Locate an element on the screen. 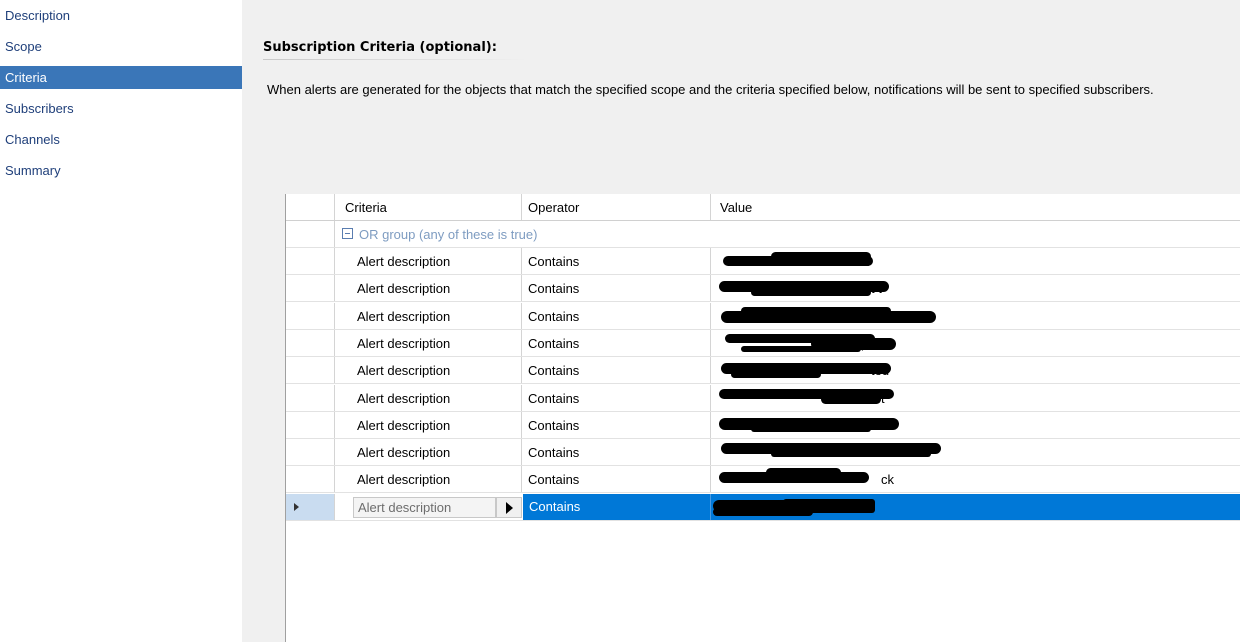 This screenshot has width=1240, height=642. table-row: Alert description Contains ck is located at coordinates (763, 480).